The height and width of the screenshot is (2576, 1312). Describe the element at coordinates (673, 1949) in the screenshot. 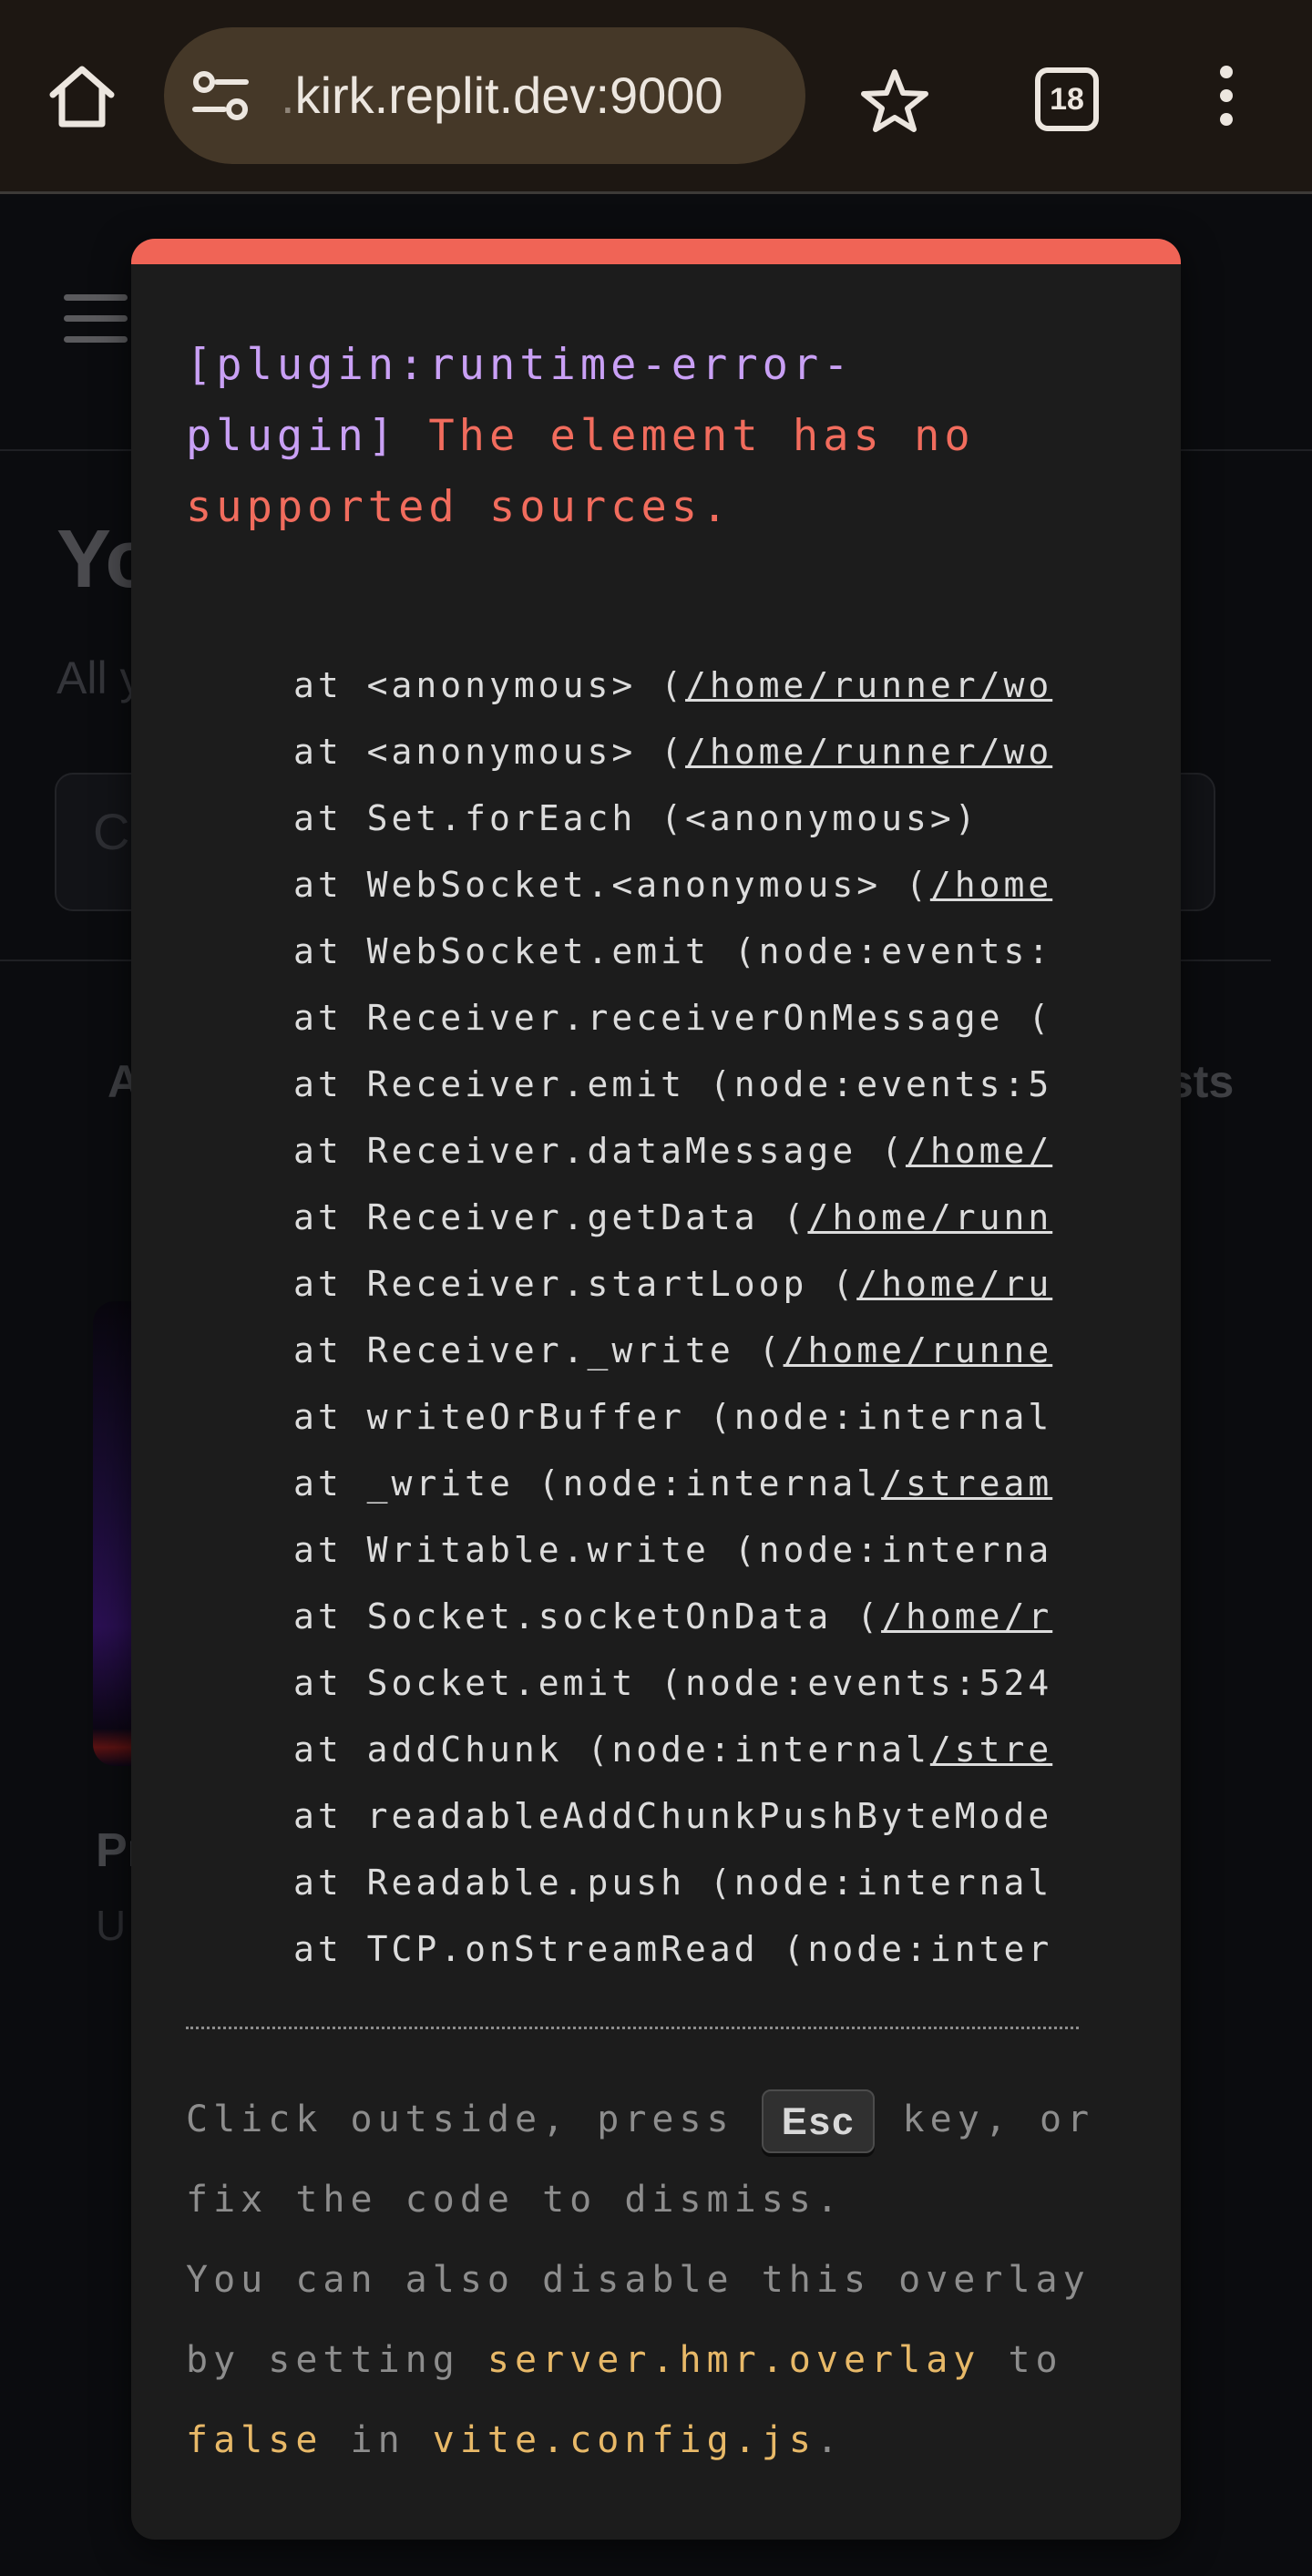

I see `stack-frame-text: at TCP.onStreamRead (node:inter` at that location.